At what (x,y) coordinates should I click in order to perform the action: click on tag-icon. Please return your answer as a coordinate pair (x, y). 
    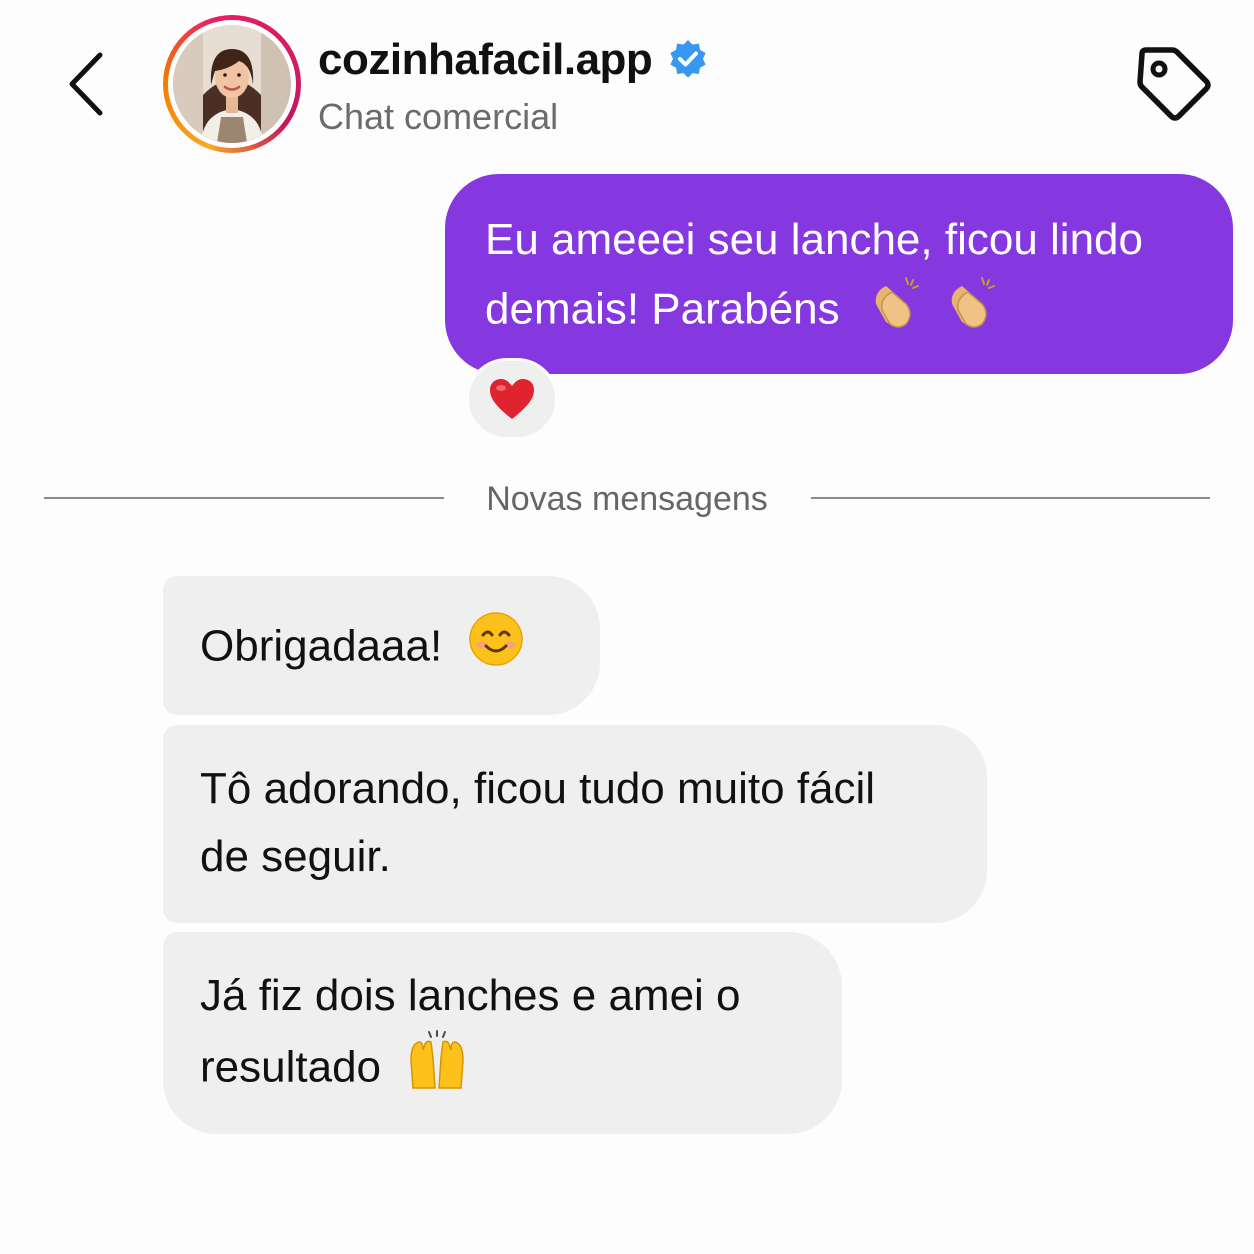
    Looking at the image, I should click on (1174, 84).